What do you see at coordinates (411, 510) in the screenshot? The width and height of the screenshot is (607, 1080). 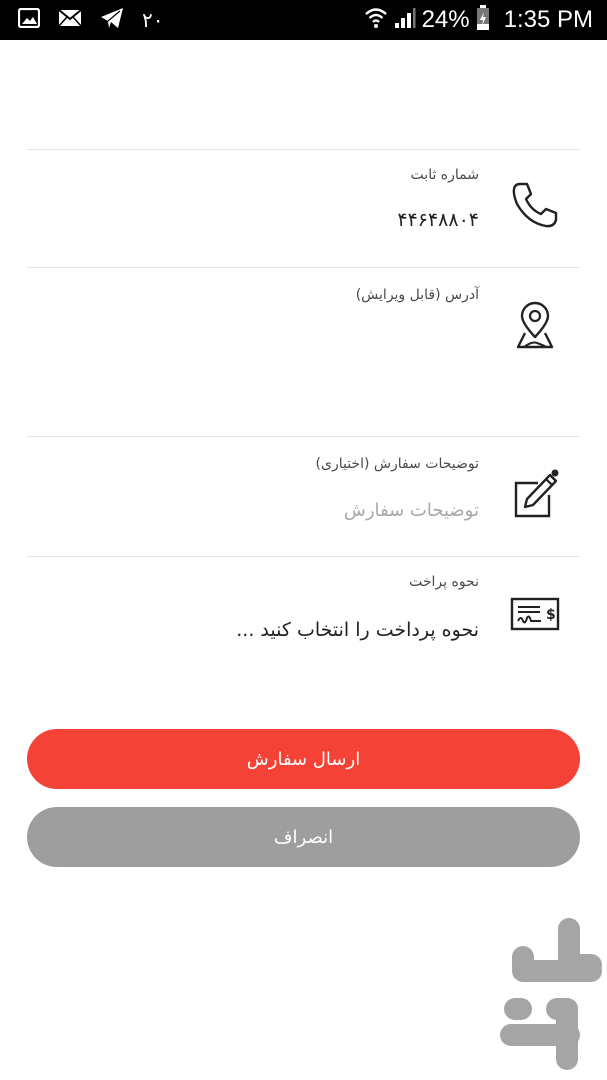 I see `notes-input: توضیحات سفارش` at bounding box center [411, 510].